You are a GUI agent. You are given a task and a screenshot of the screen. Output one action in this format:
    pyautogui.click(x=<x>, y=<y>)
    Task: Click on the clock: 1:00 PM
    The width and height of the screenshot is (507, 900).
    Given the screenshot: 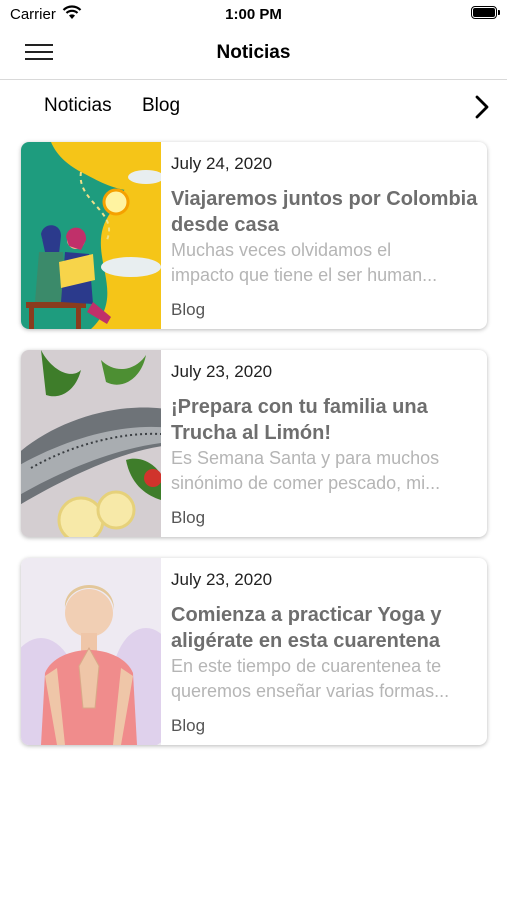 What is the action you would take?
    pyautogui.click(x=253, y=14)
    